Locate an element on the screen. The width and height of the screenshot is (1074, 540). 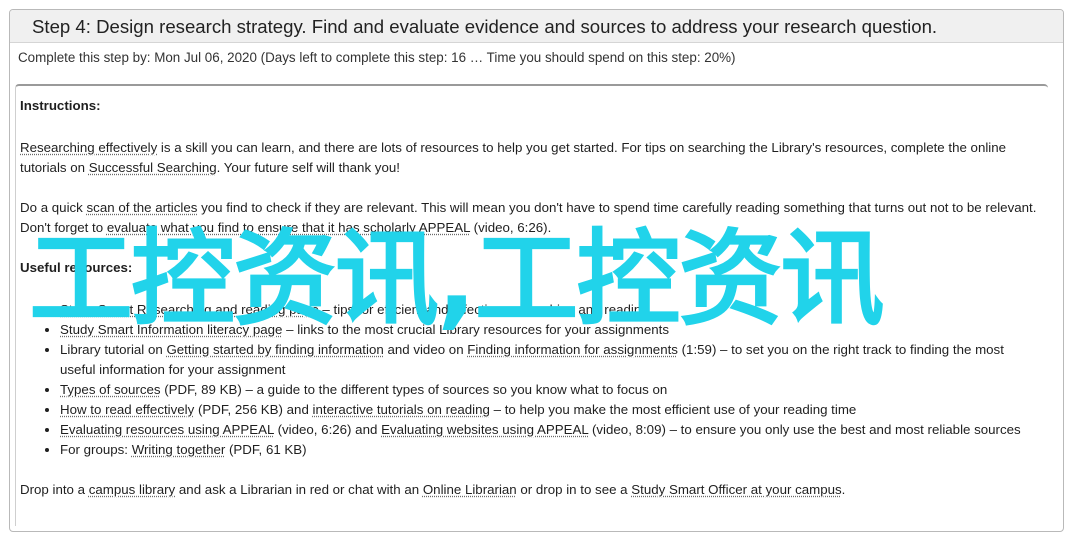
list-item-text: (PDF, 256 KB) and is located at coordinates (253, 409).